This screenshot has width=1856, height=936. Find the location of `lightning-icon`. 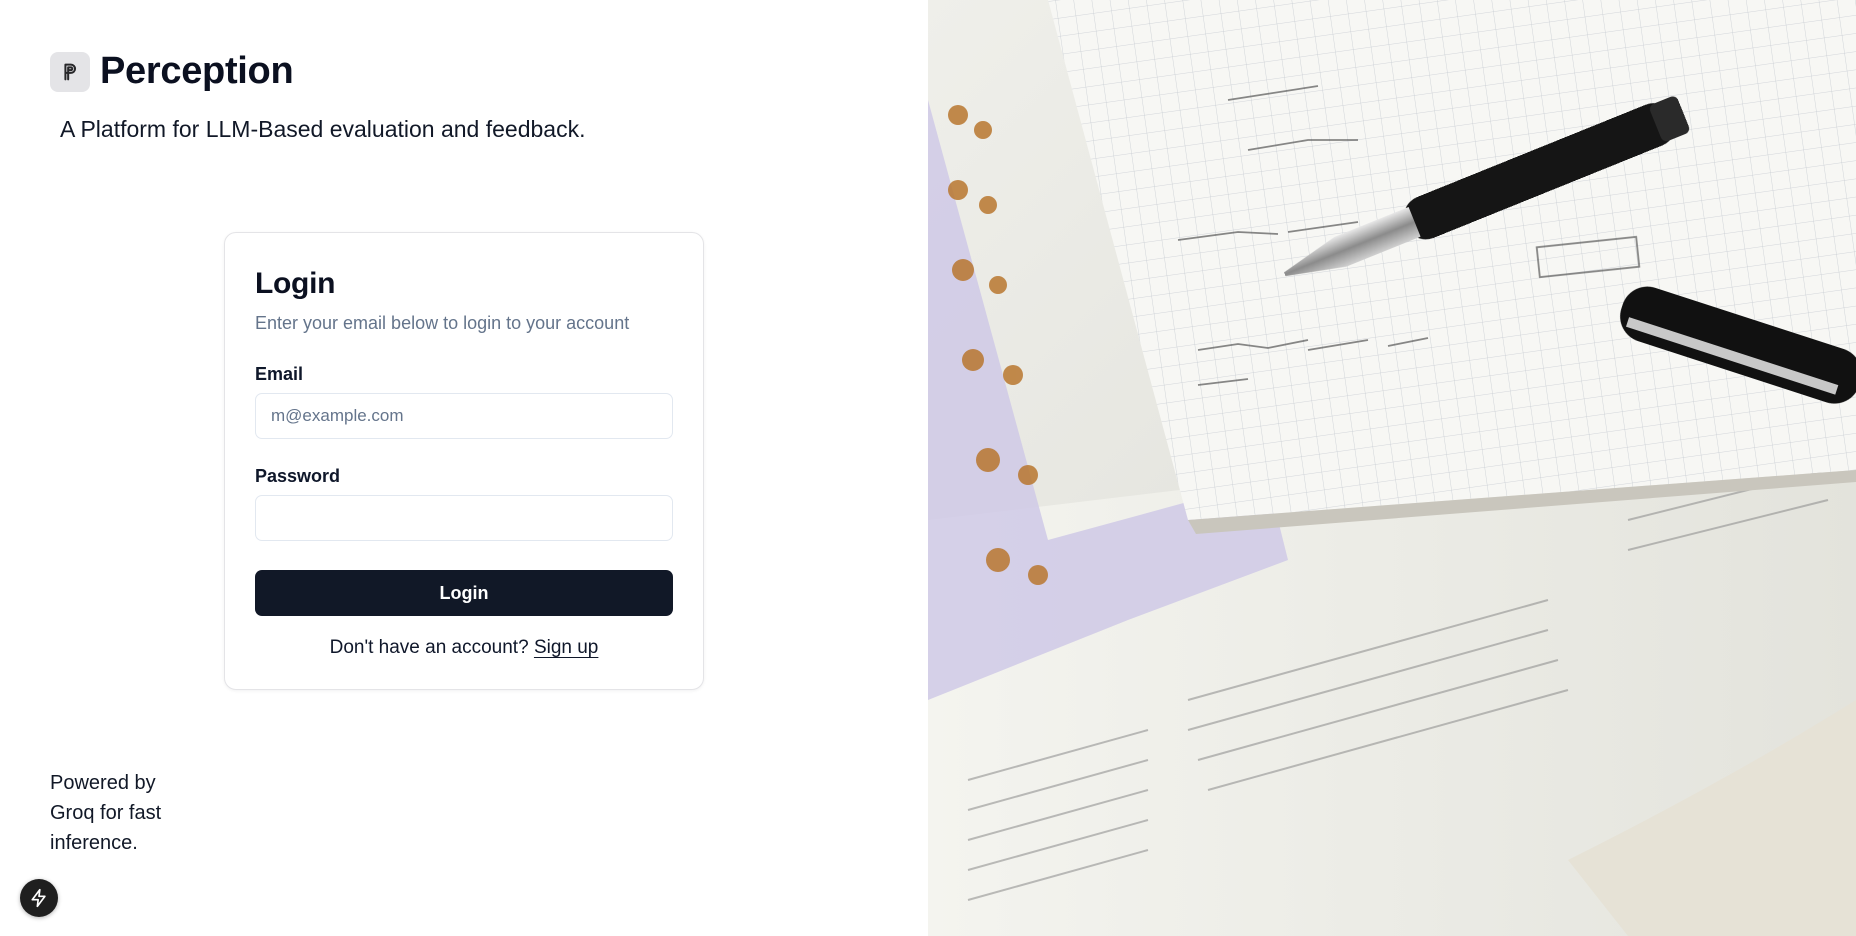

lightning-icon is located at coordinates (38, 898).